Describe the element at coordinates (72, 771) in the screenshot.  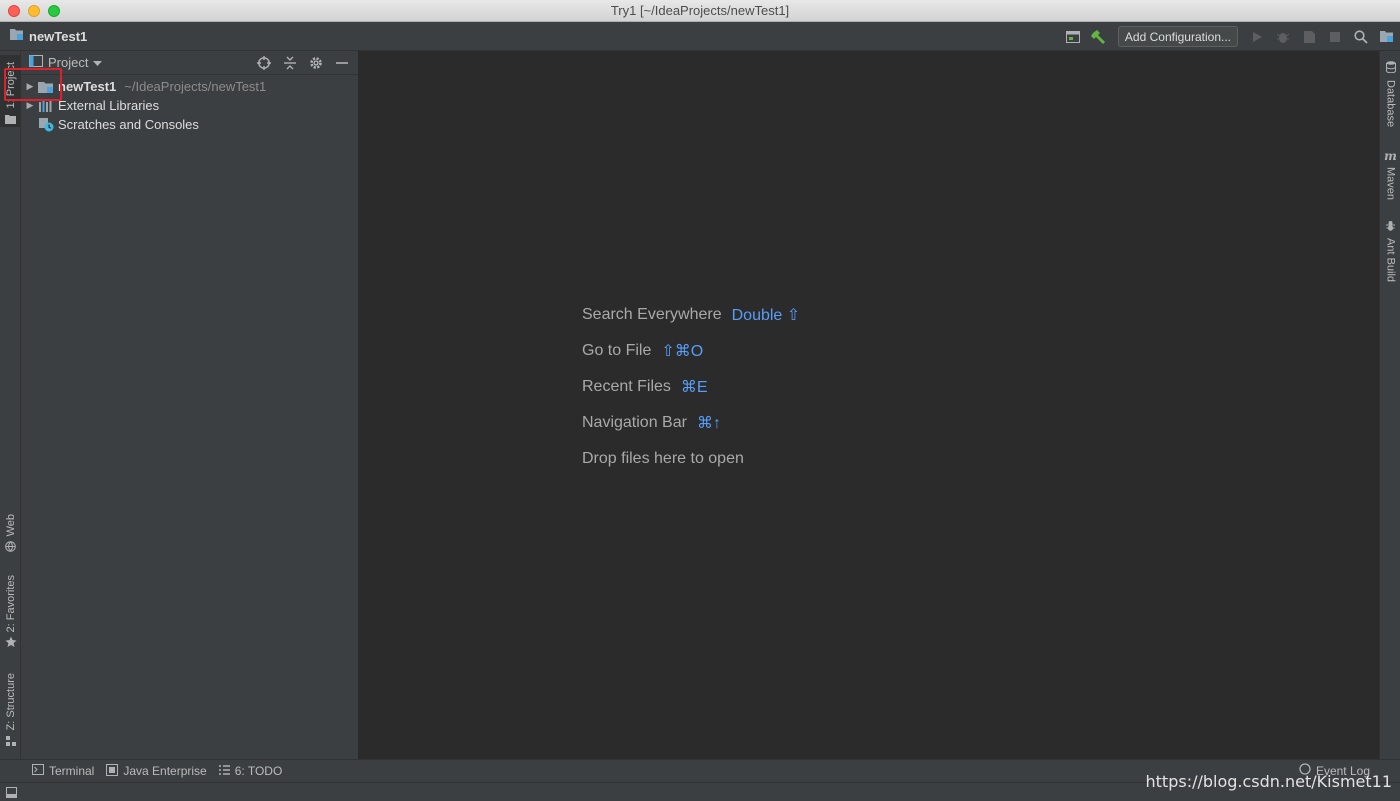
I see `tool-tab-terminal-label: Terminal` at that location.